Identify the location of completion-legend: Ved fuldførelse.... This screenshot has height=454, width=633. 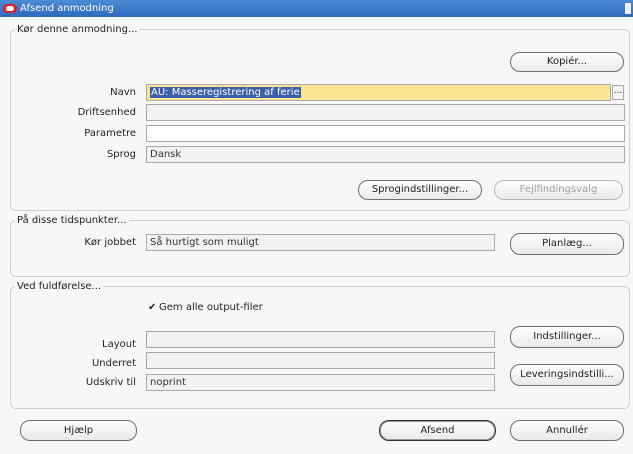
(59, 286).